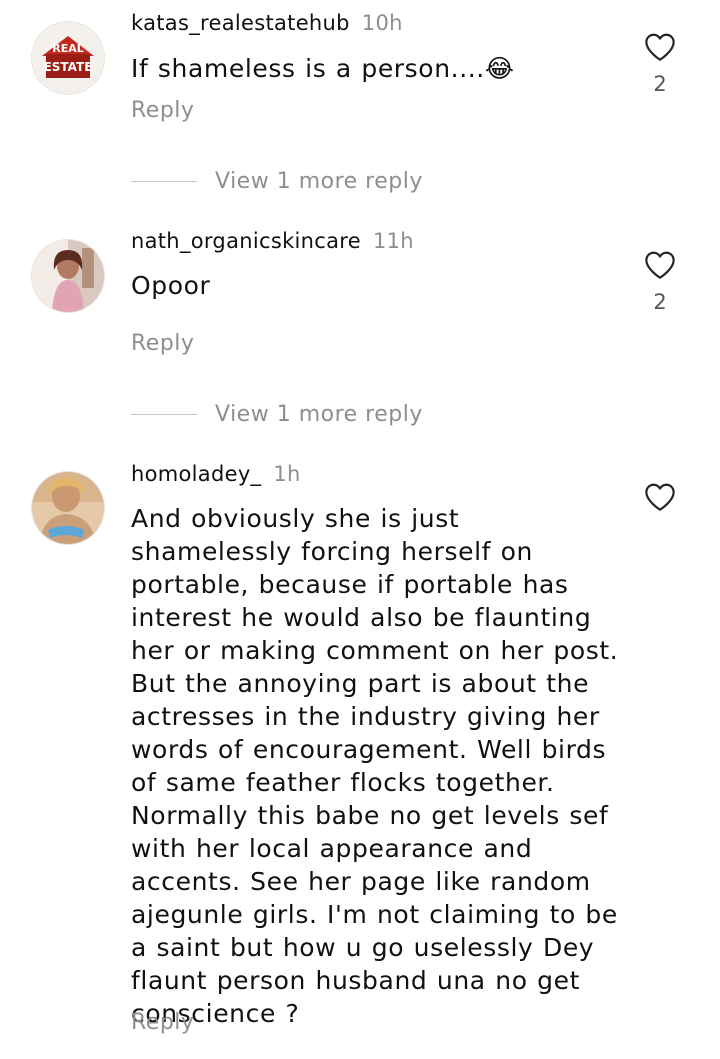 This screenshot has height=1059, width=720. I want to click on timestamp: 1h, so click(287, 474).